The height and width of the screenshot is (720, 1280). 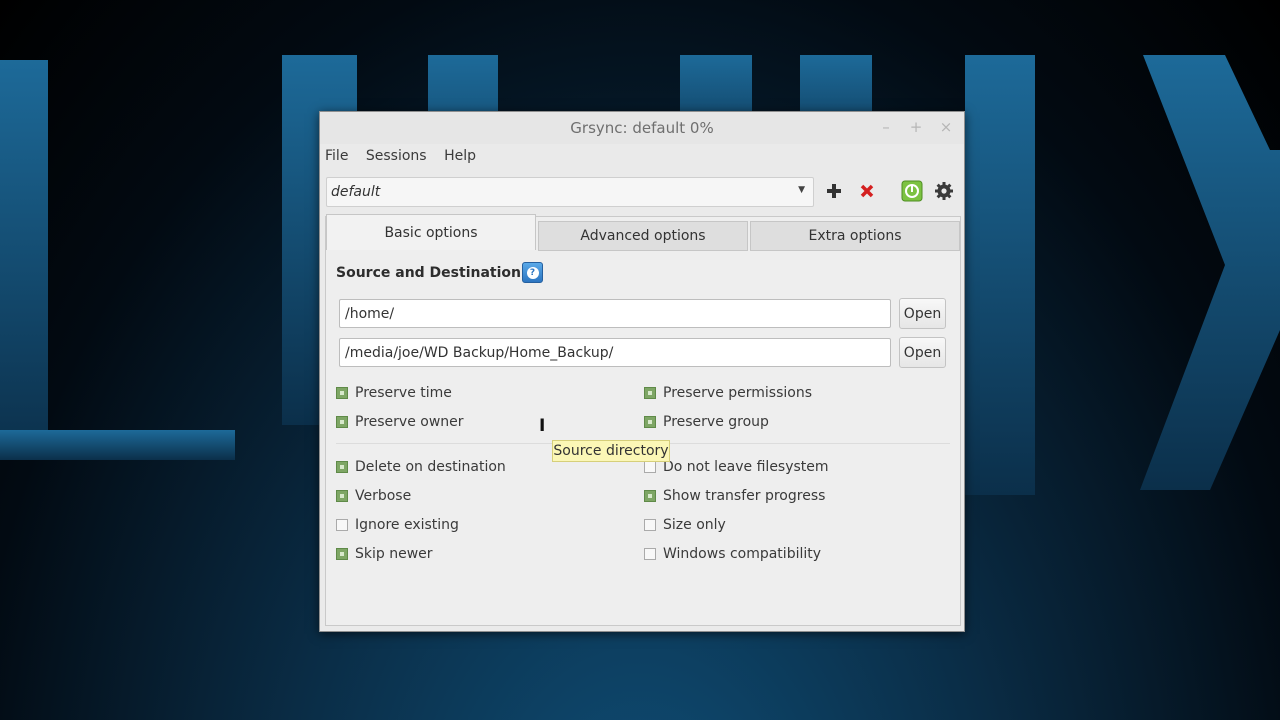 I want to click on dropdown-arrow-icon: ▼, so click(x=801, y=190).